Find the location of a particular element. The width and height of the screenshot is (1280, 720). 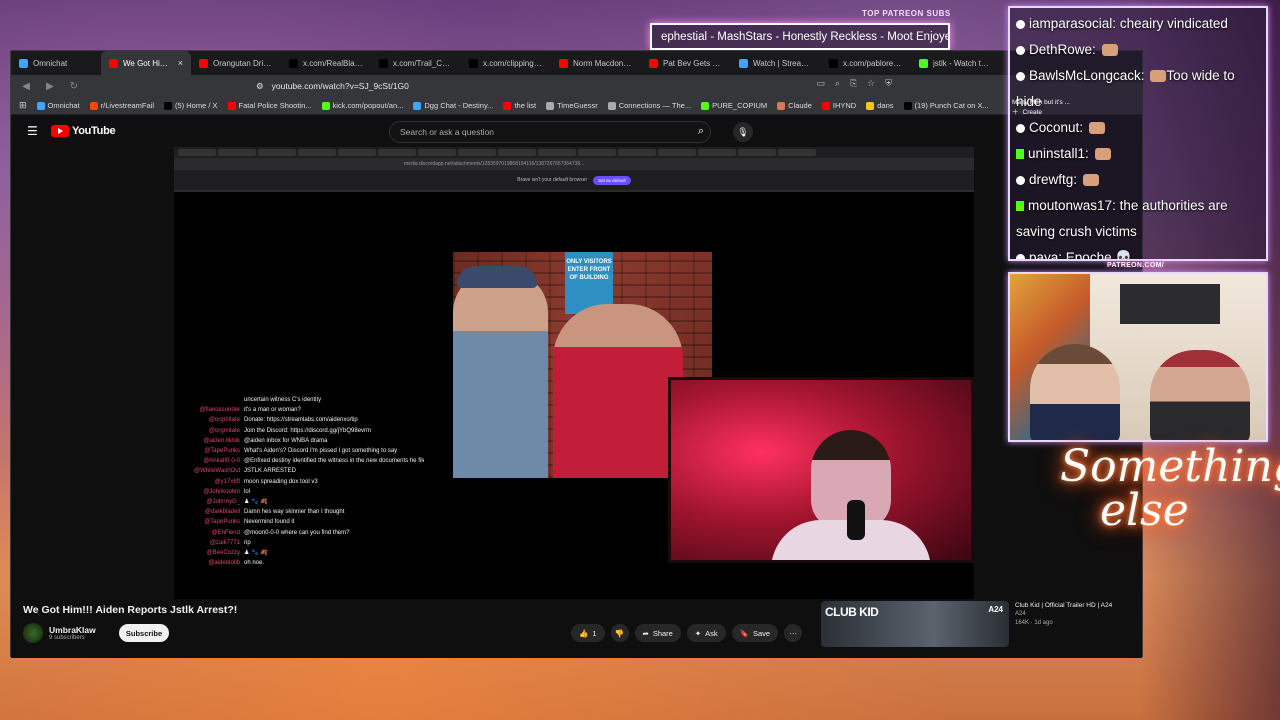

create-button: ＋ Create is located at coordinates (1067, 113).